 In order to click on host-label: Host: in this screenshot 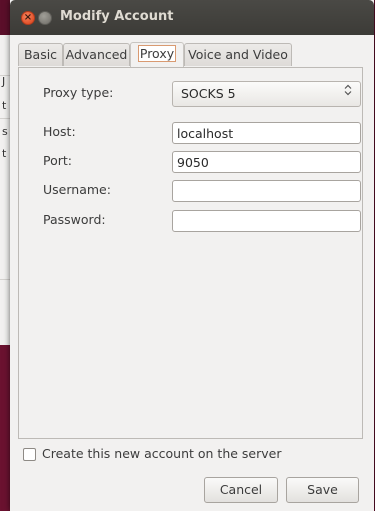, I will do `click(59, 131)`.